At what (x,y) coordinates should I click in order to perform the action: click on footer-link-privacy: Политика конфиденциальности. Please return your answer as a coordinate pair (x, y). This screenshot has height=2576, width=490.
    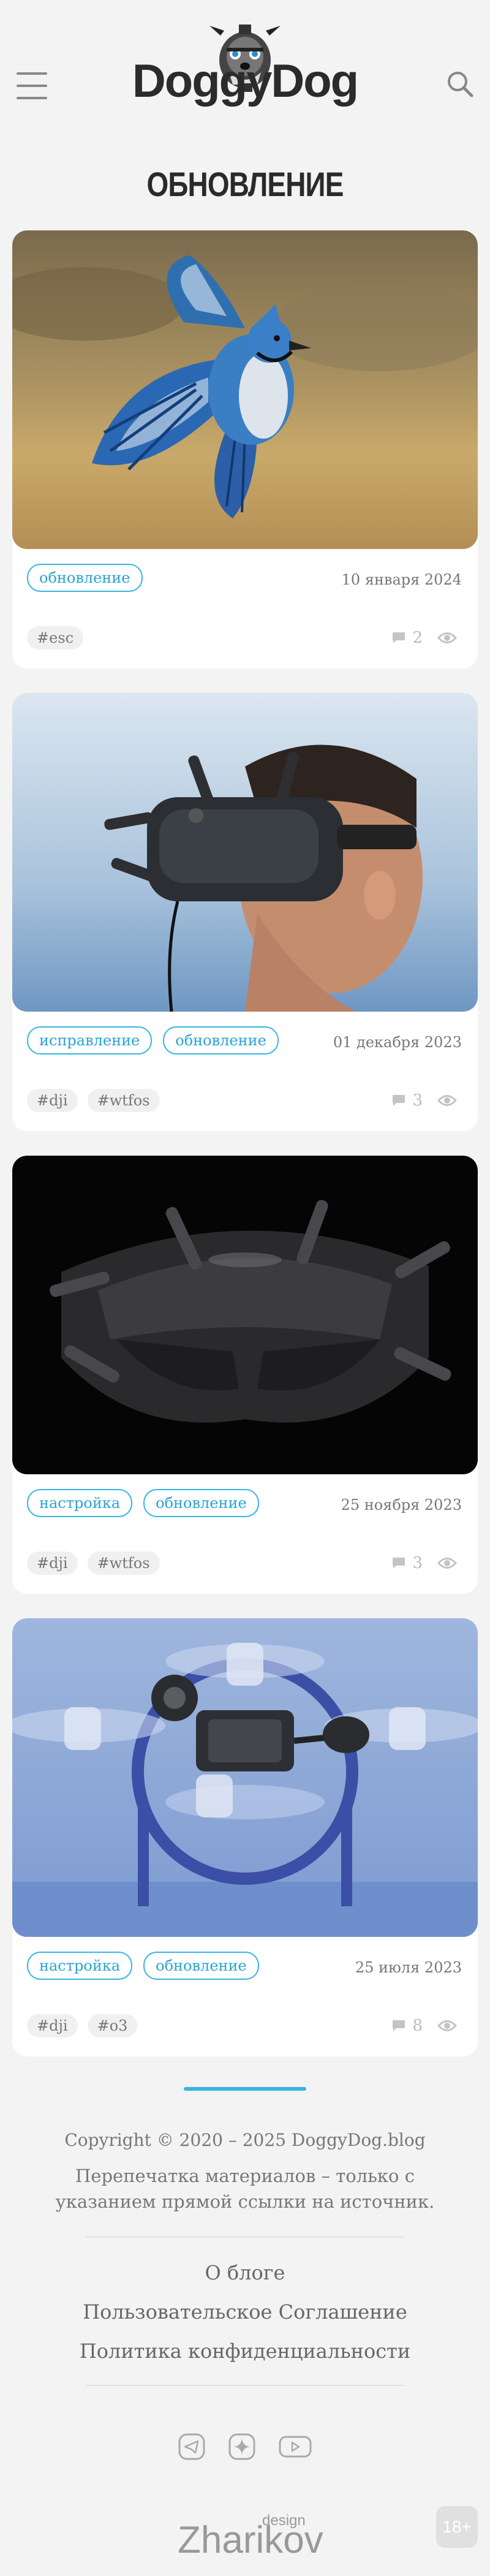
    Looking at the image, I should click on (245, 2351).